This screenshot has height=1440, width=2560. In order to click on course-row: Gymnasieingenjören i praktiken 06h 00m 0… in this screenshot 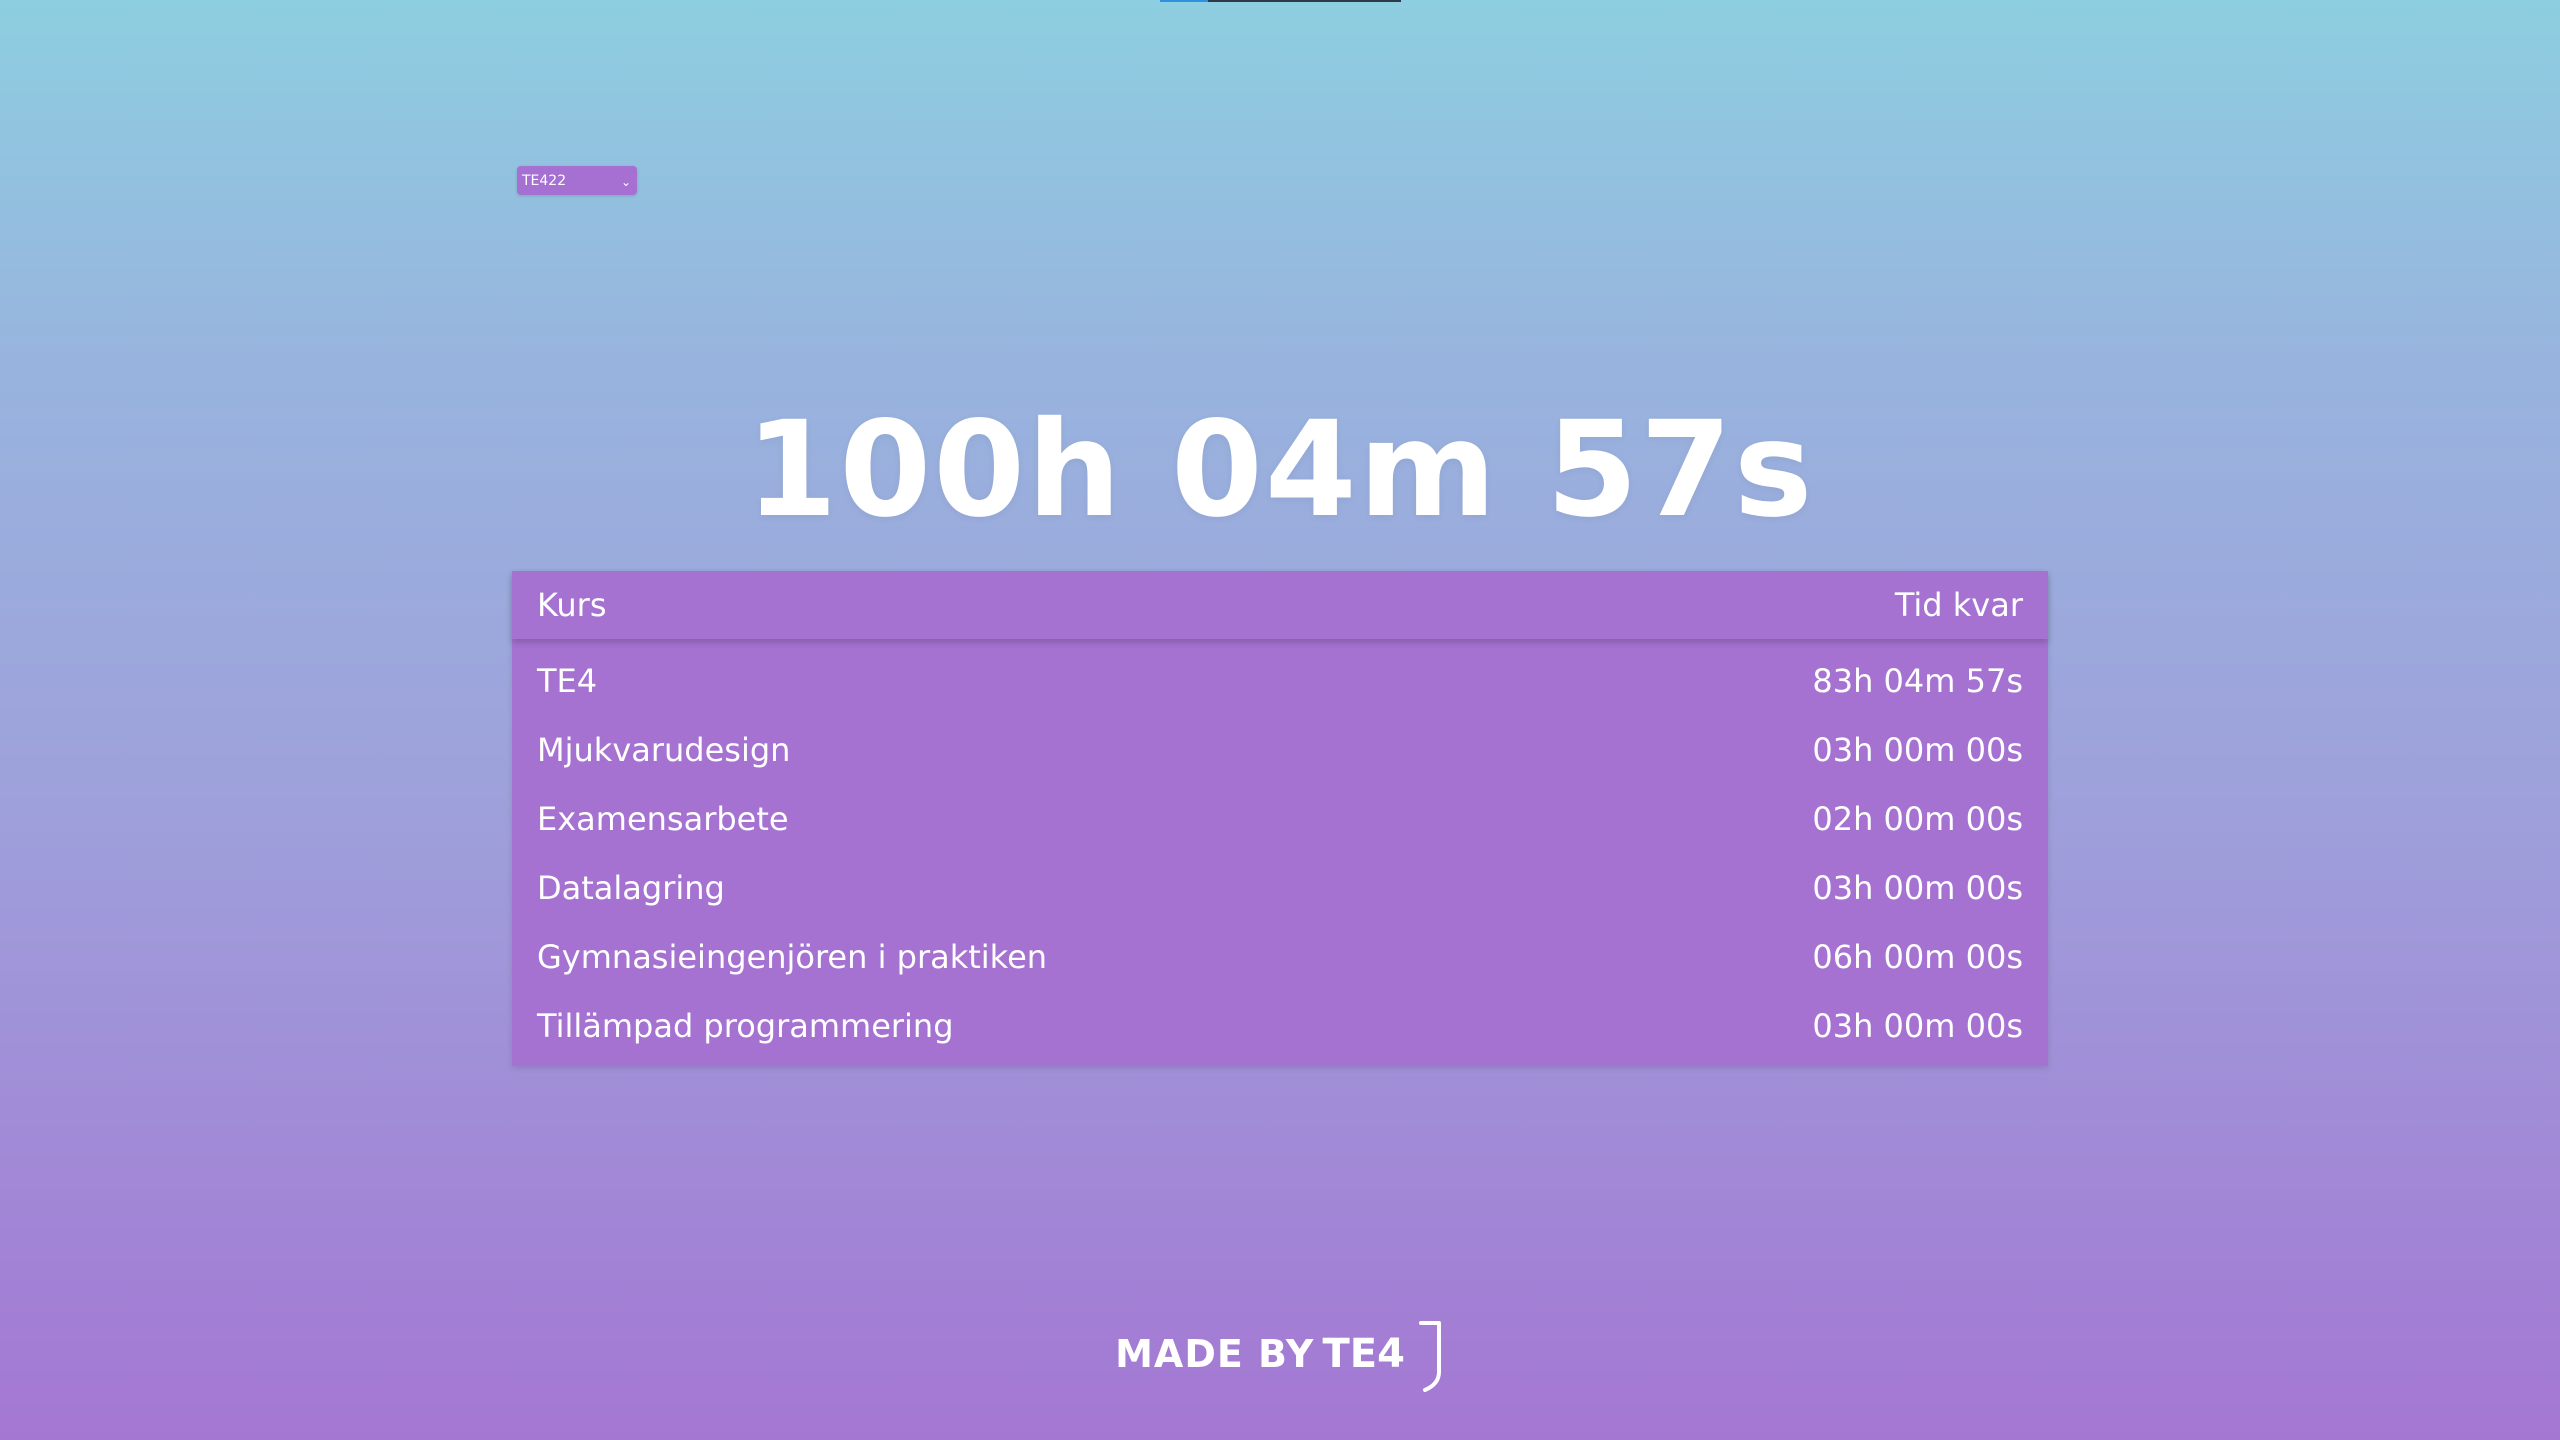, I will do `click(1280, 956)`.